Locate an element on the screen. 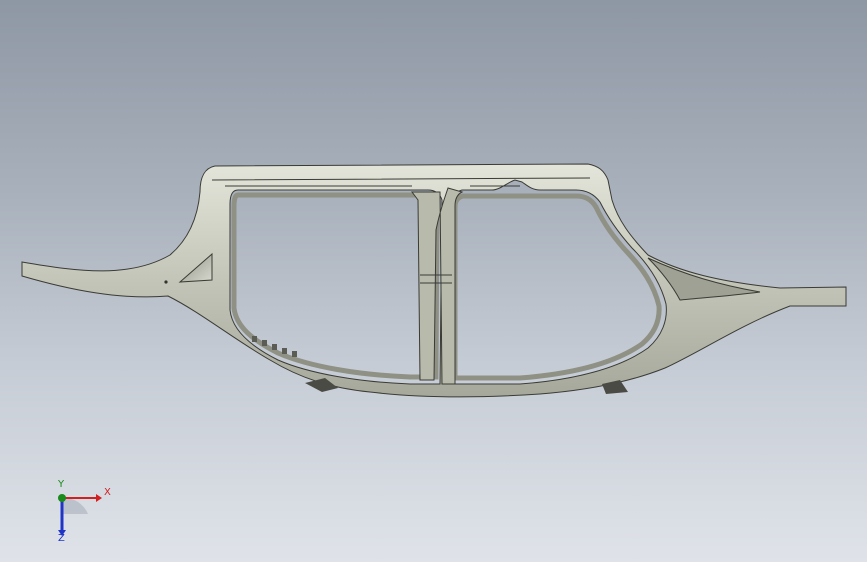 Image resolution: width=867 pixels, height=562 pixels. triad-plane-shade is located at coordinates (75, 505).